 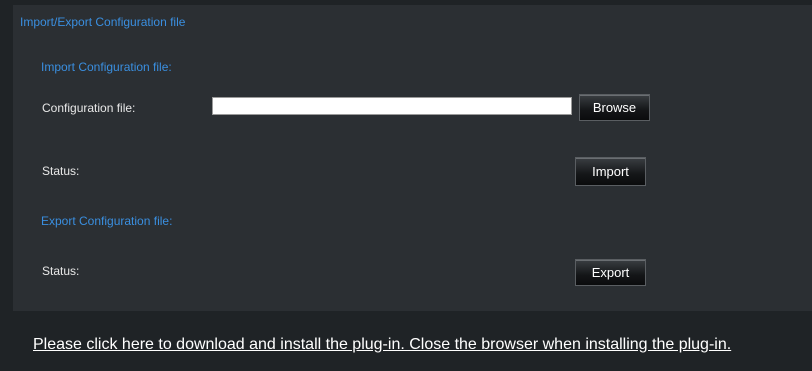 I want to click on import-button: Import, so click(x=610, y=171).